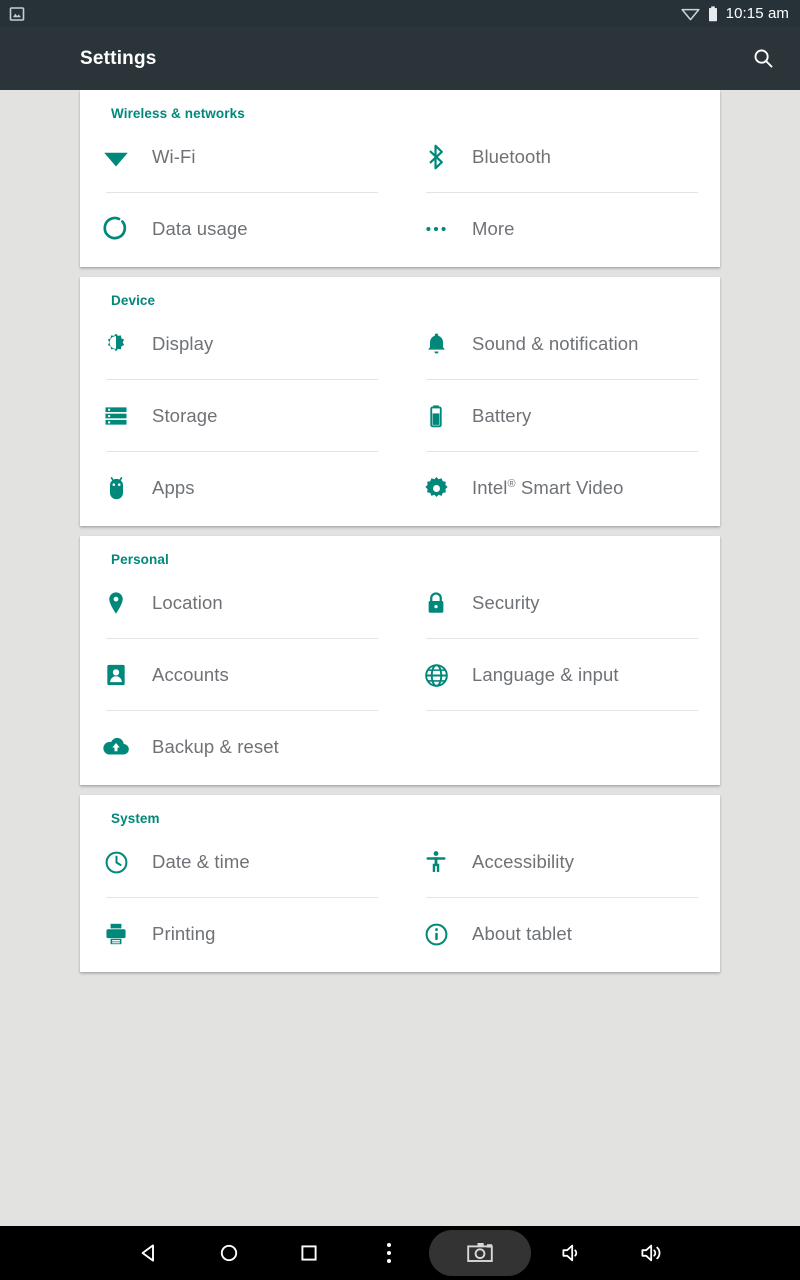  Describe the element at coordinates (400, 58) in the screenshot. I see `action-bar: Settings` at that location.